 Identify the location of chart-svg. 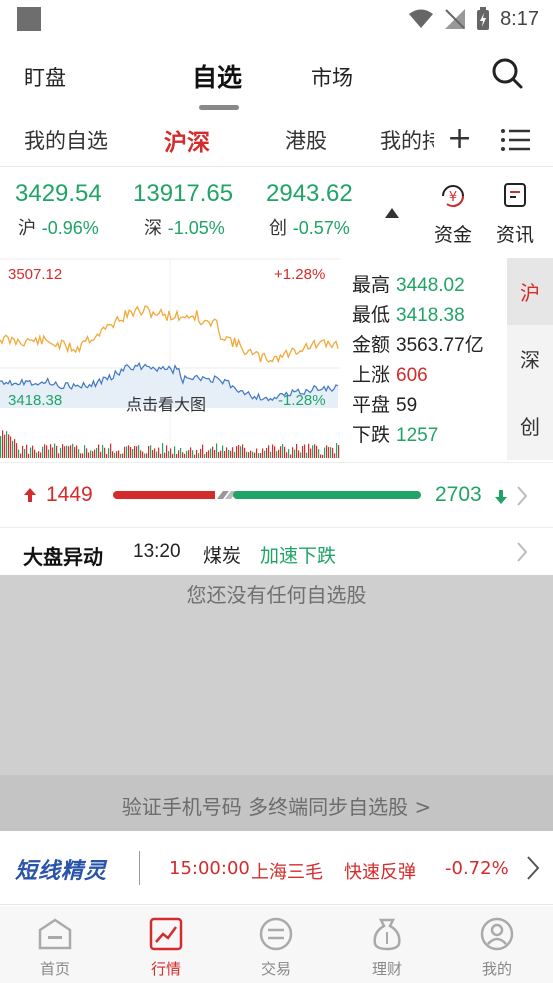
(170, 359).